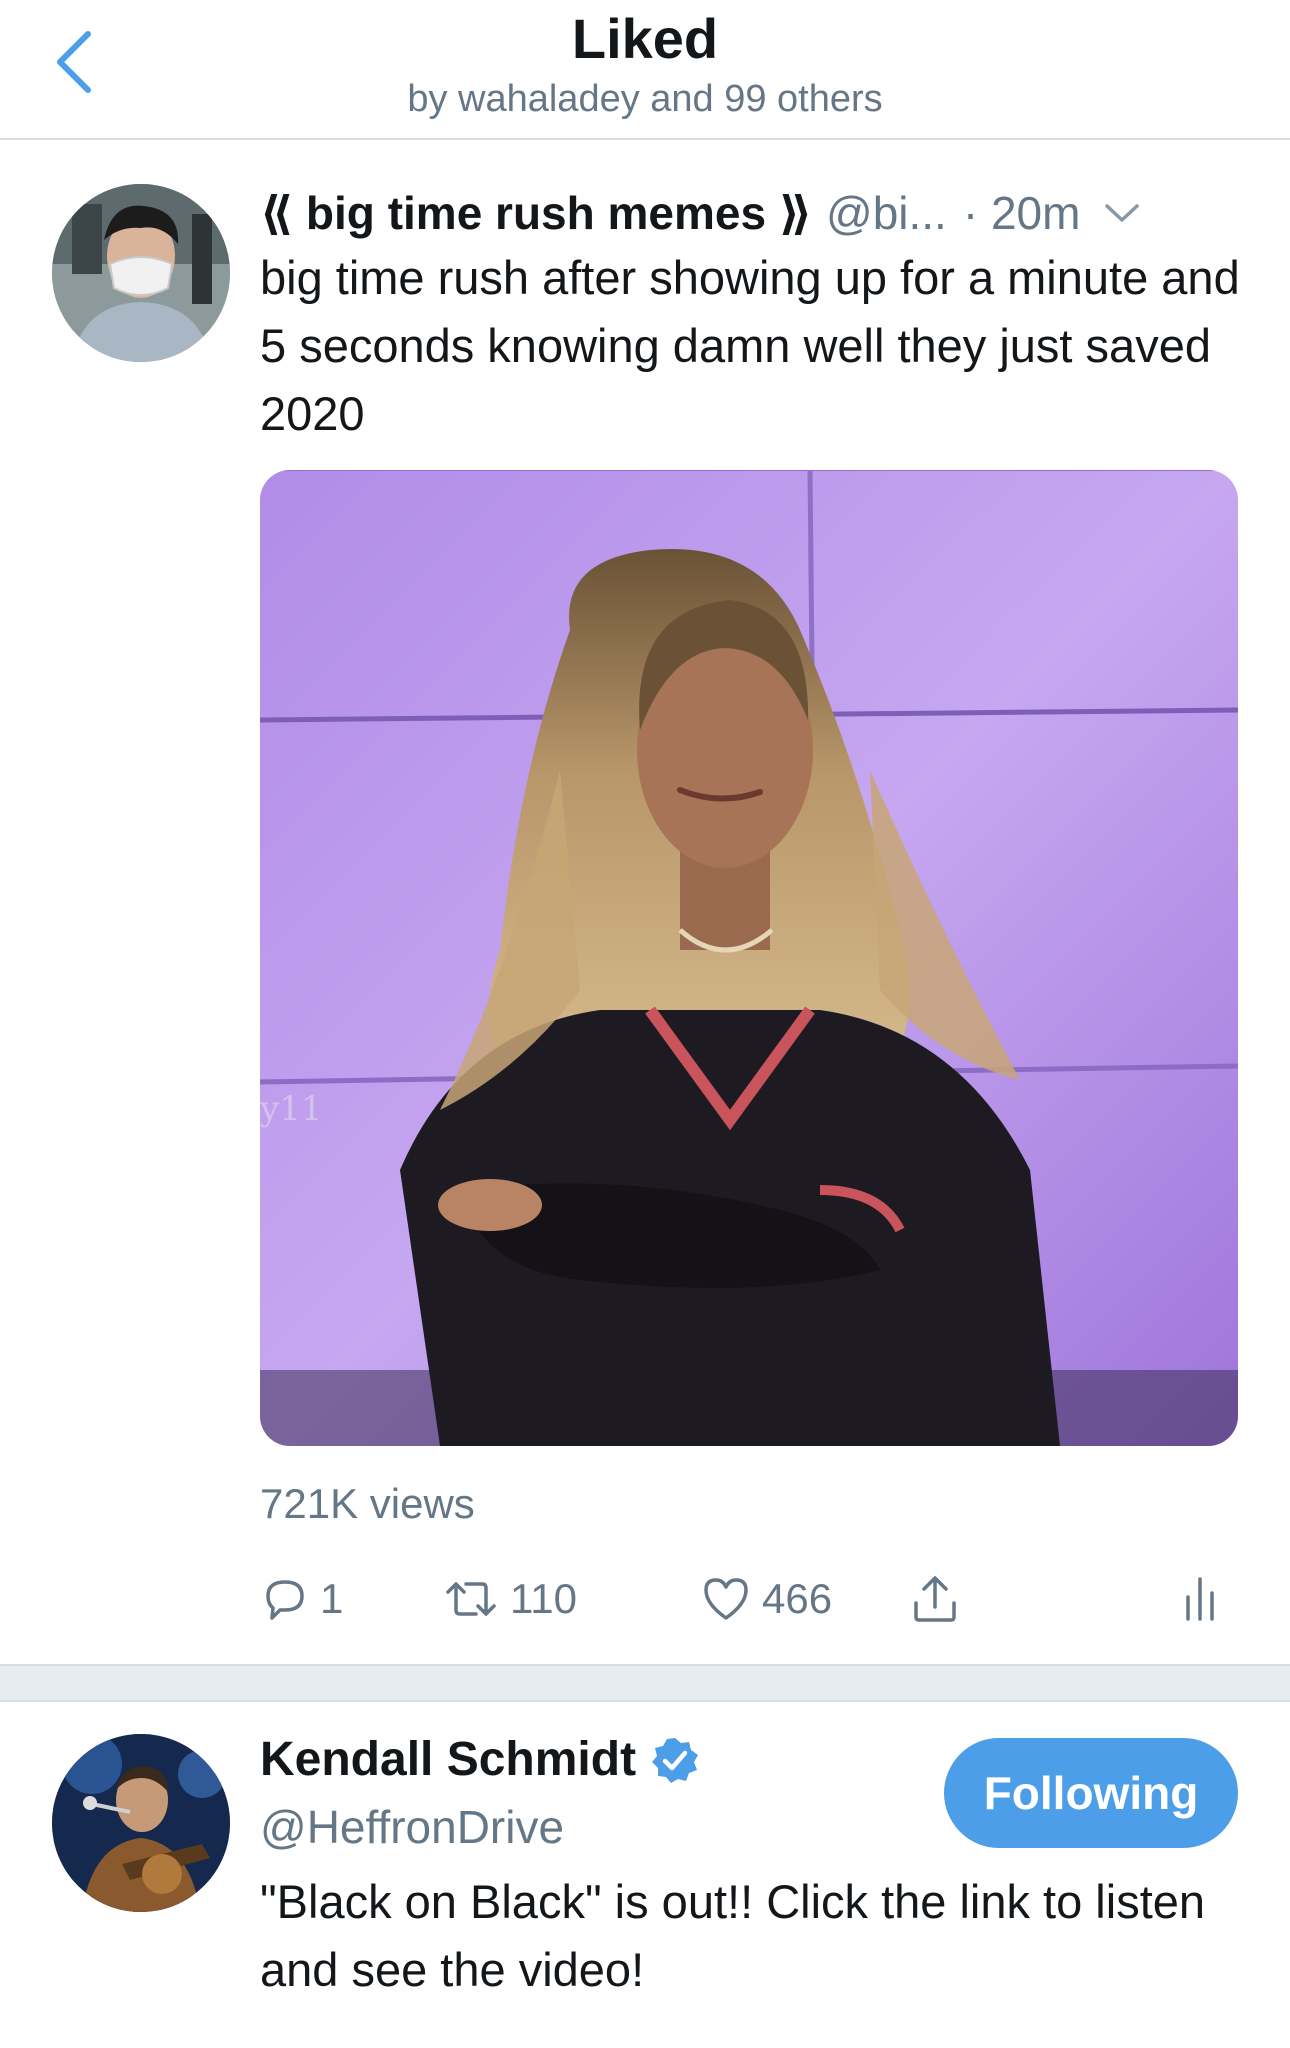 The image size is (1290, 2048). I want to click on analytics-button, so click(1200, 1599).